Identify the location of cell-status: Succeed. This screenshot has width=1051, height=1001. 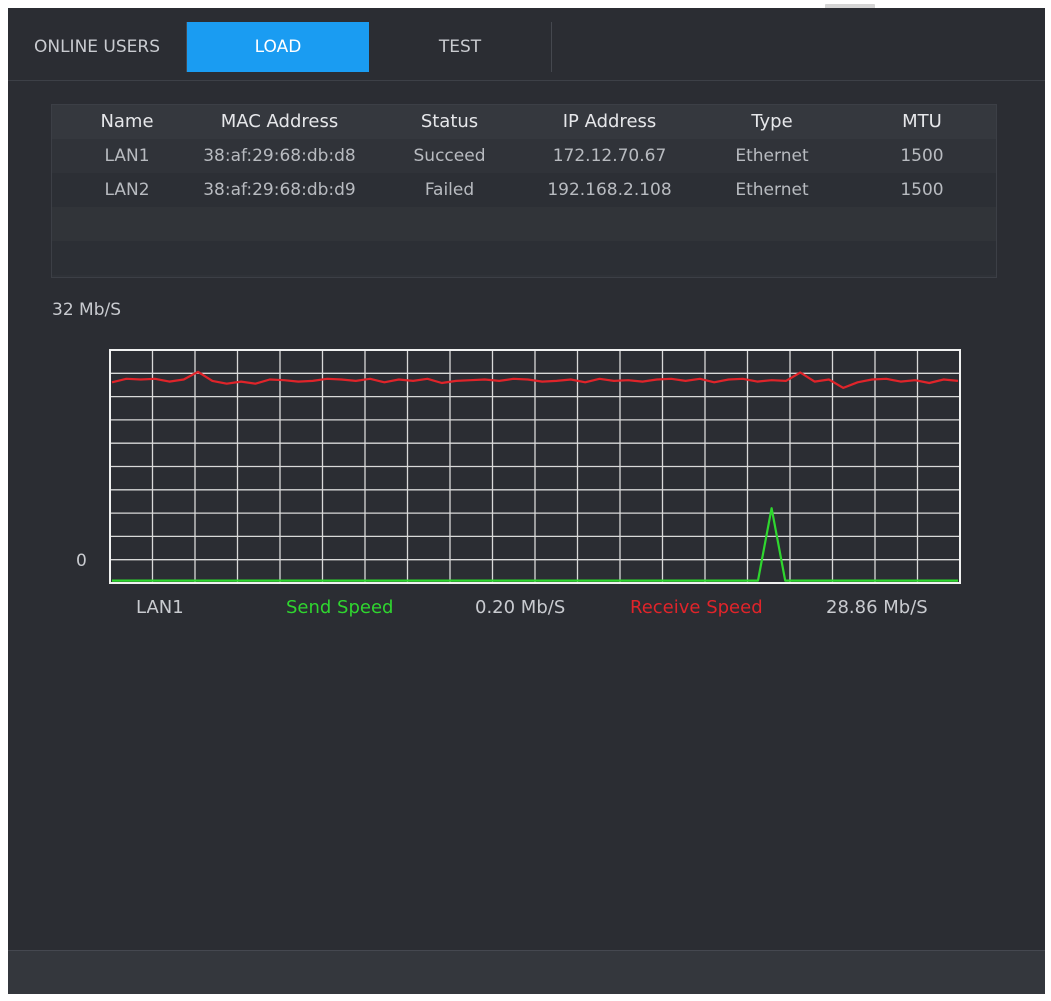
(449, 156).